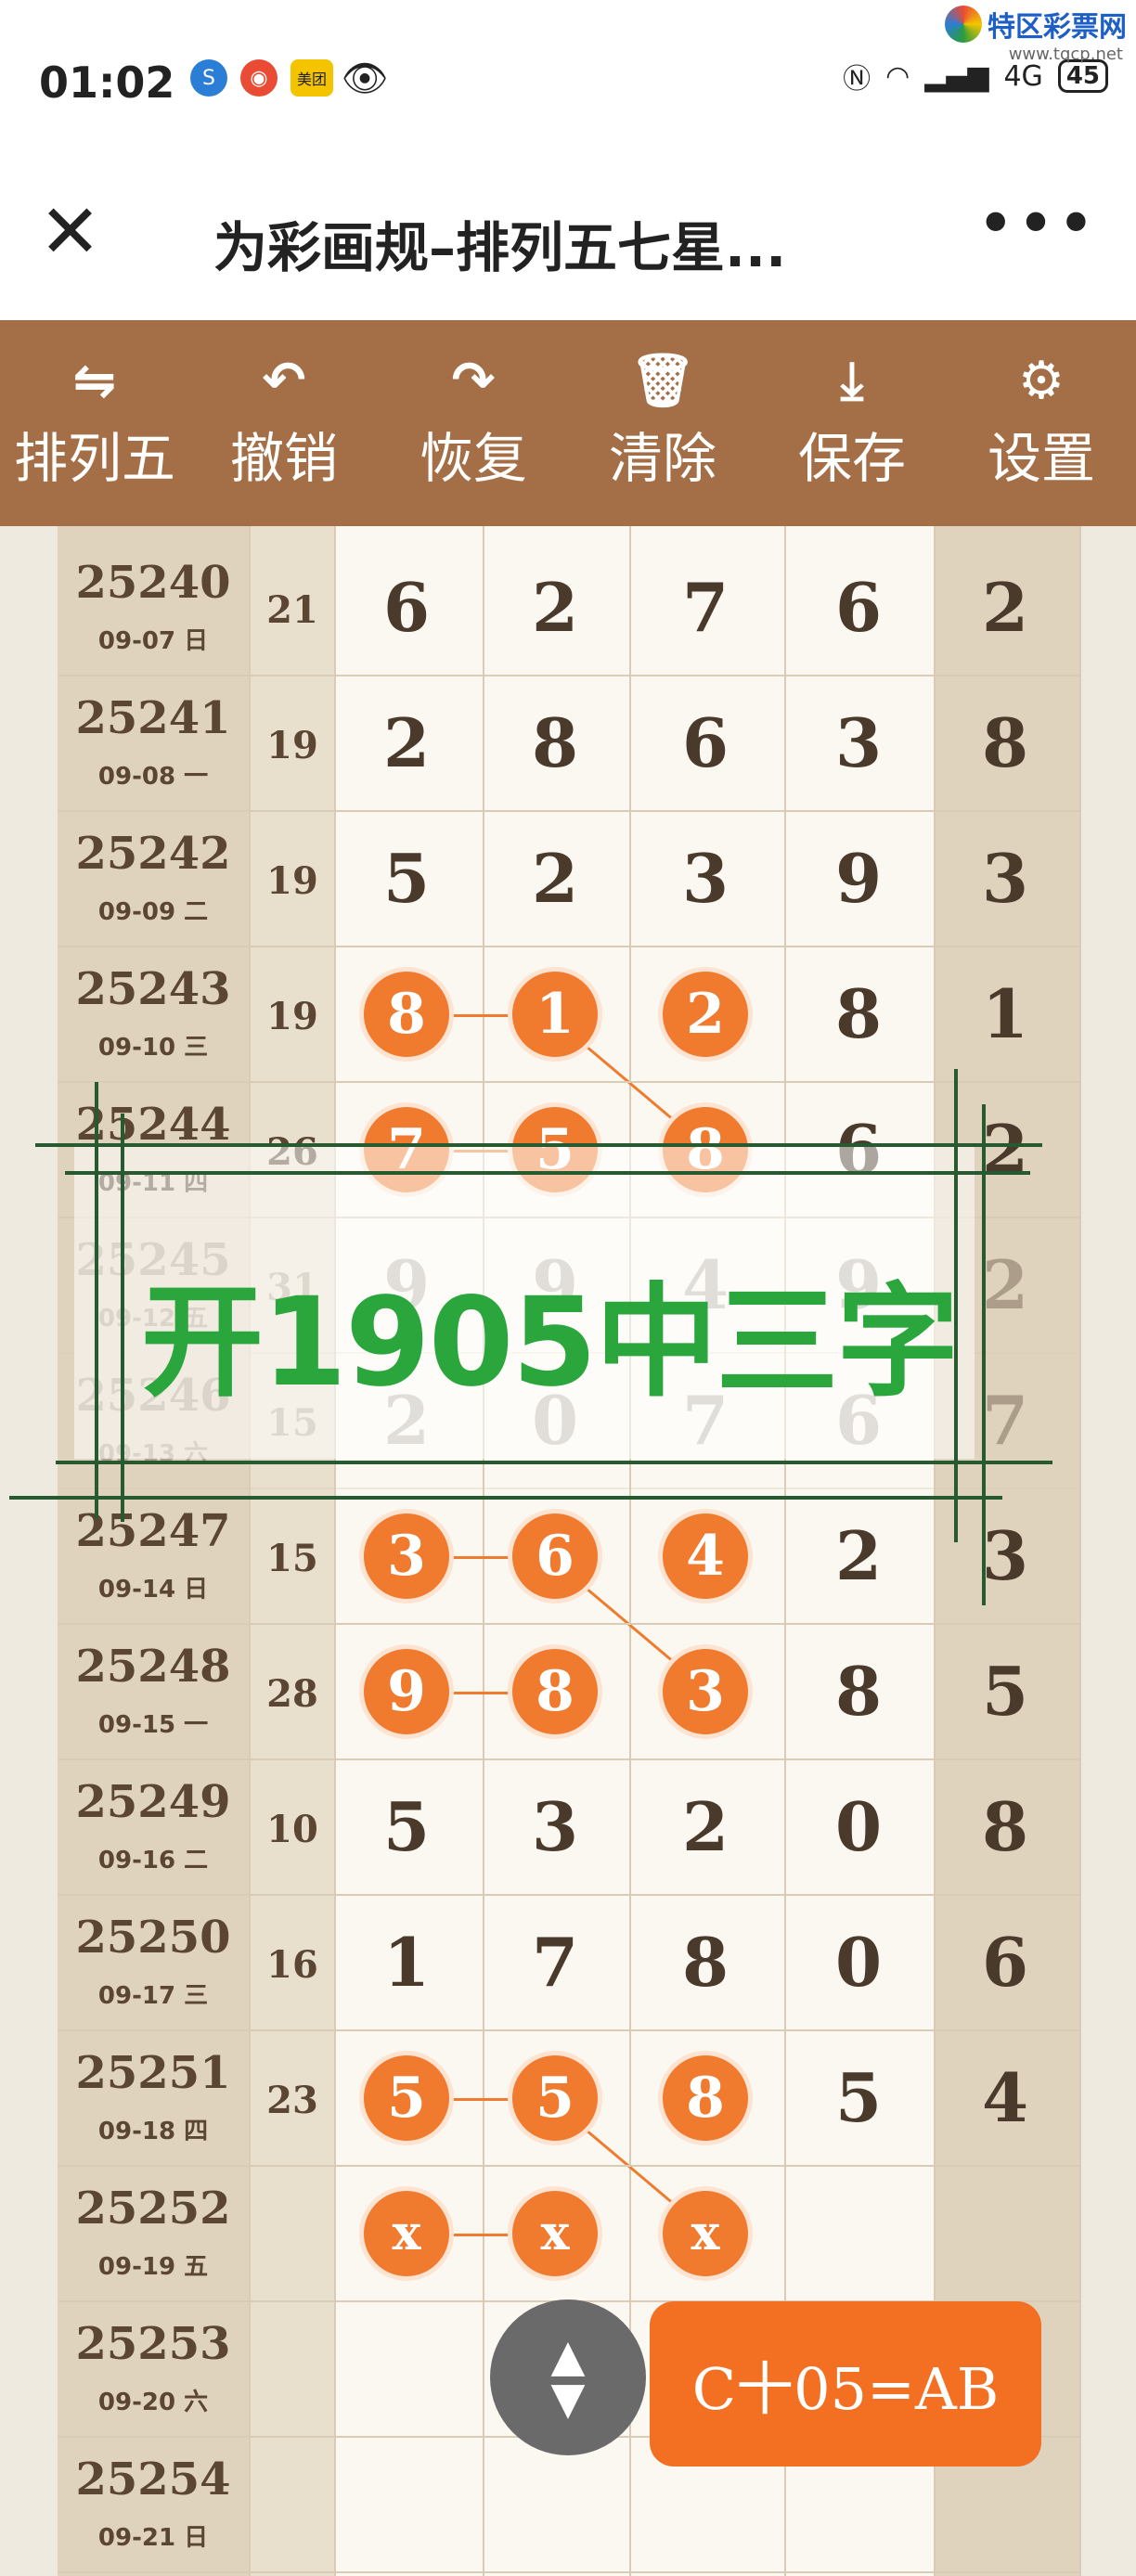 The image size is (1136, 2576). I want to click on toolbar-save-button: ⤓ 保存, so click(852, 423).